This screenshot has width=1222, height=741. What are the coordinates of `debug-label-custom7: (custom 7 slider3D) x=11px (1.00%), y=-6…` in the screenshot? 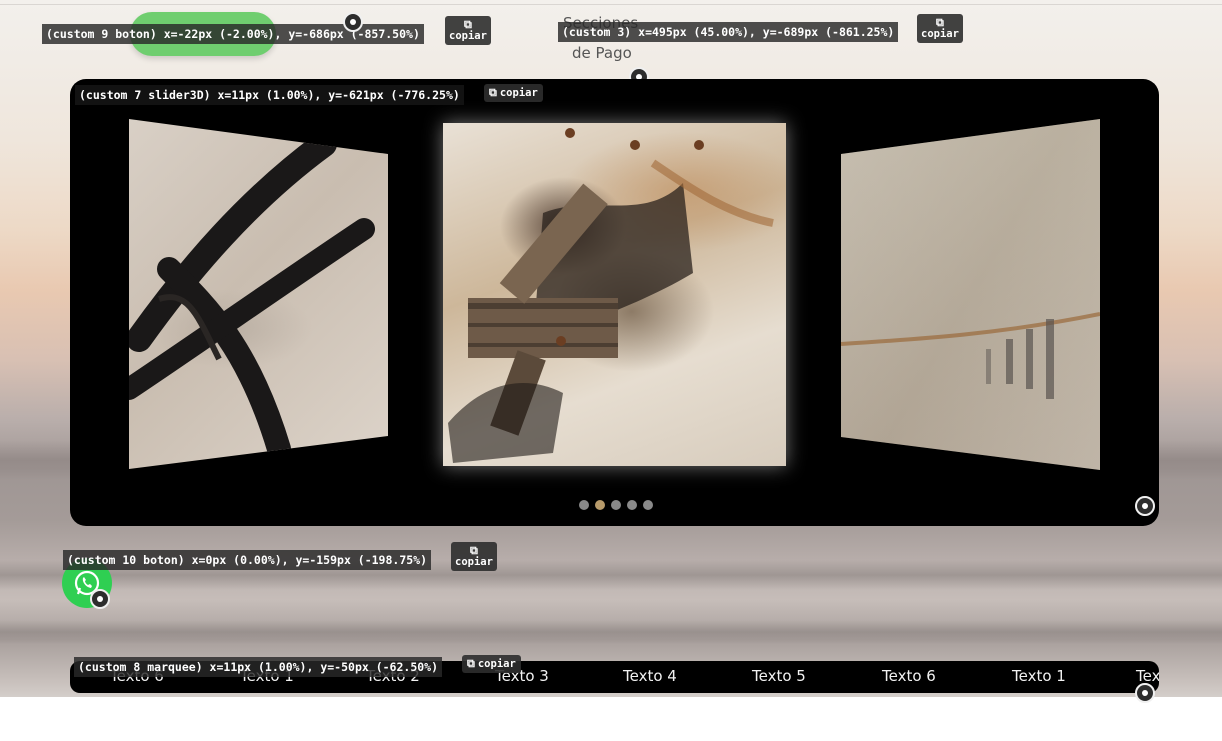 It's located at (269, 95).